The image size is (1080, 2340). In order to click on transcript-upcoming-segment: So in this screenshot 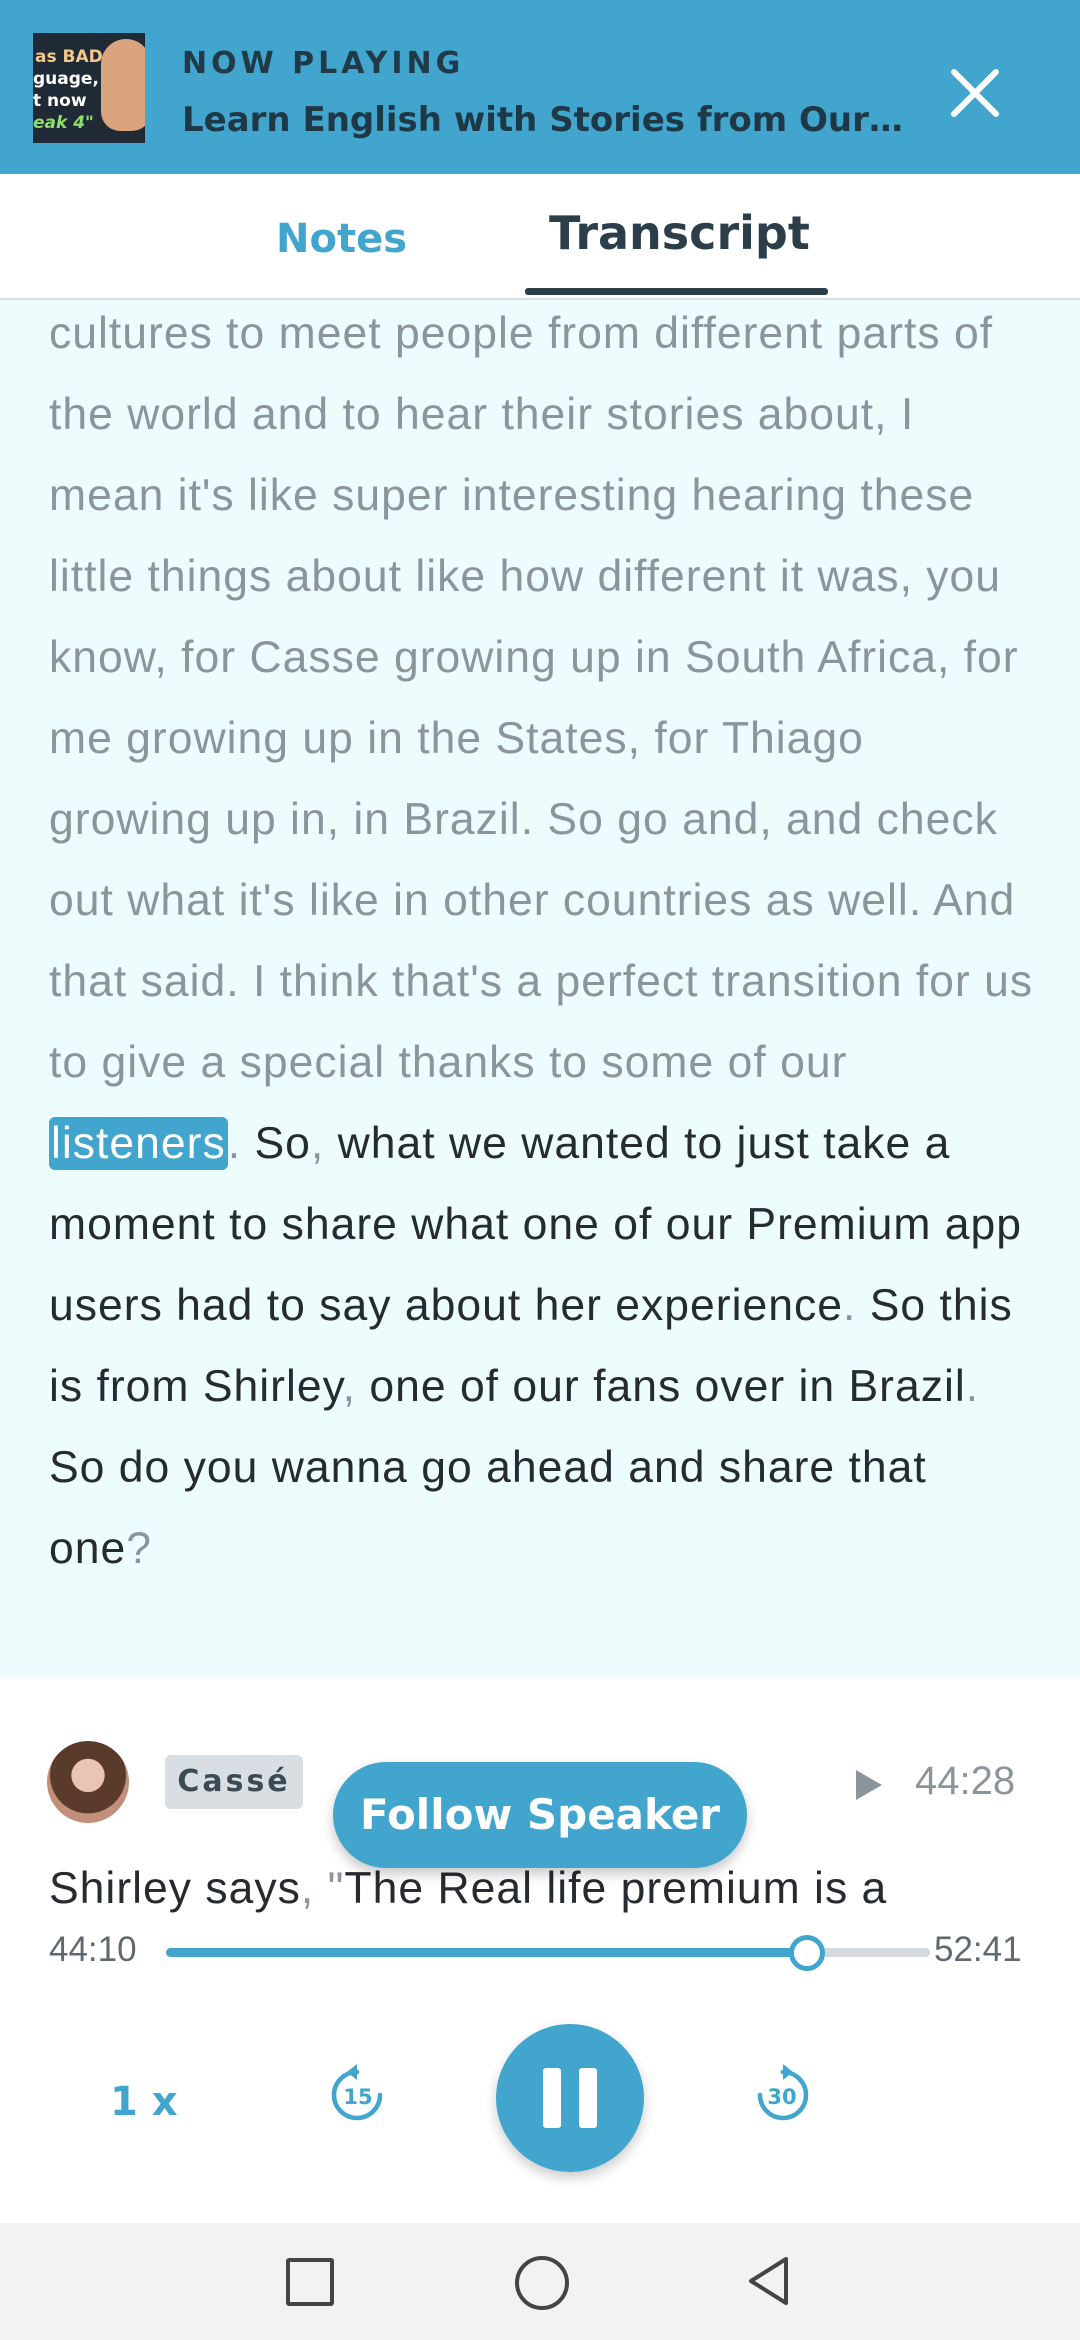, I will do `click(282, 1143)`.